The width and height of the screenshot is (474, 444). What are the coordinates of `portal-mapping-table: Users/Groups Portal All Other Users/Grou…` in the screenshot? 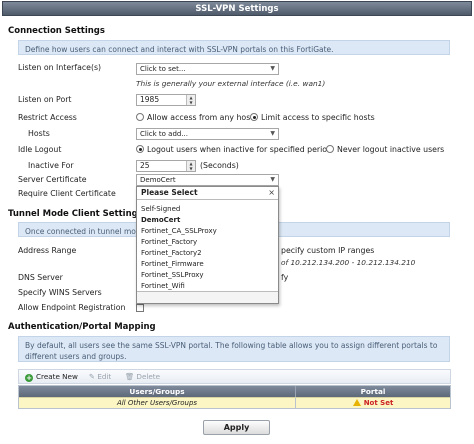 It's located at (234, 397).